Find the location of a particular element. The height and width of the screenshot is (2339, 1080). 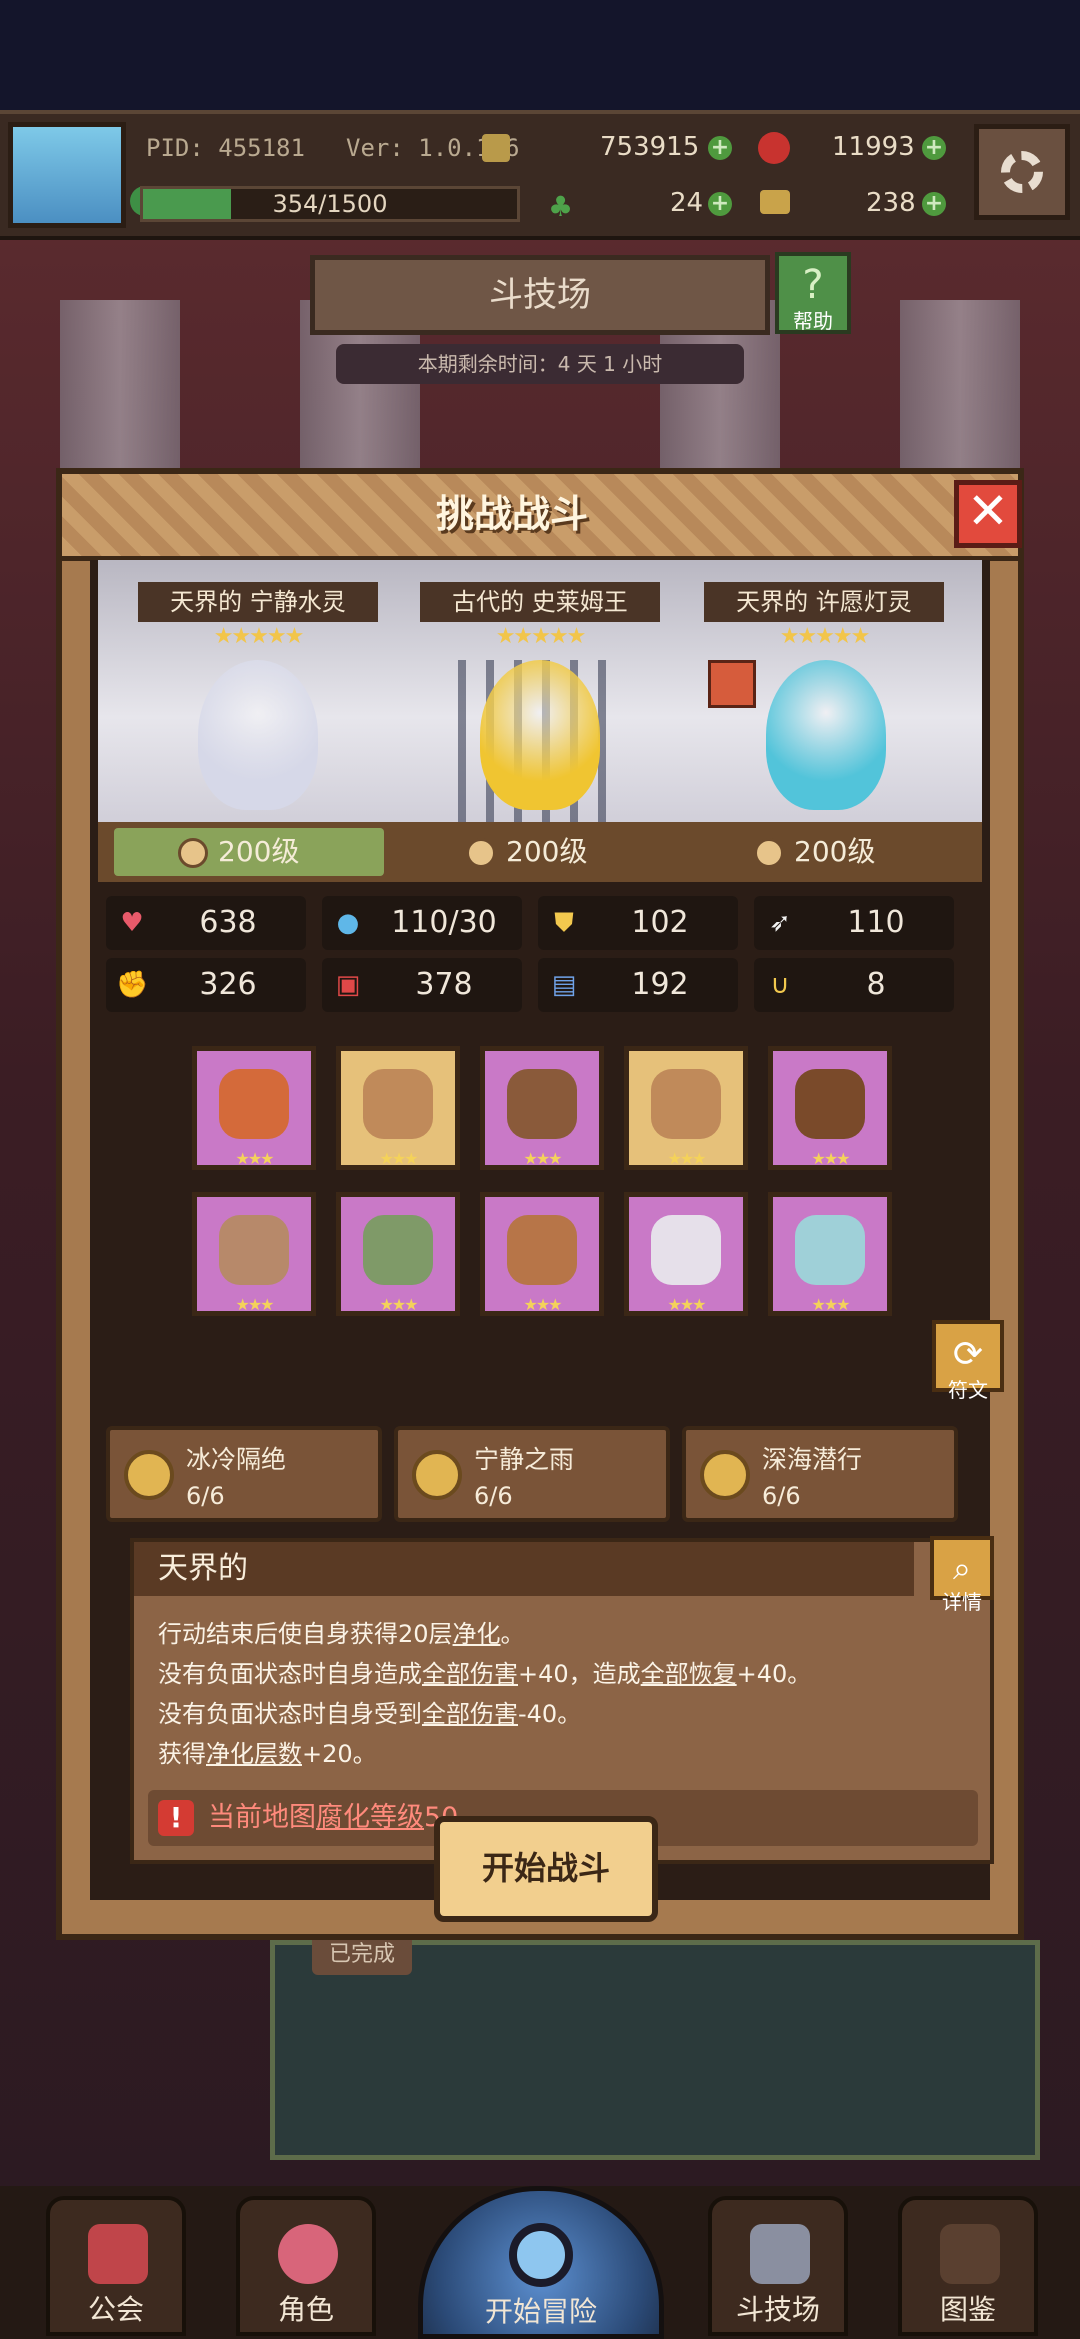

mana-drop-icon: ● is located at coordinates (348, 923).